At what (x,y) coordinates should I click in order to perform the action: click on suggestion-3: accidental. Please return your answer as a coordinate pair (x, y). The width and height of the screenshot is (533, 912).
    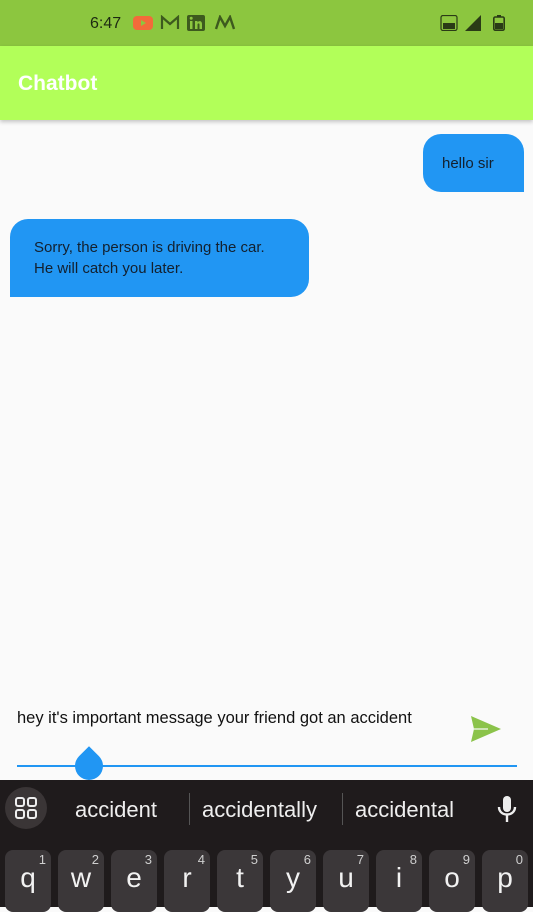
    Looking at the image, I should click on (404, 810).